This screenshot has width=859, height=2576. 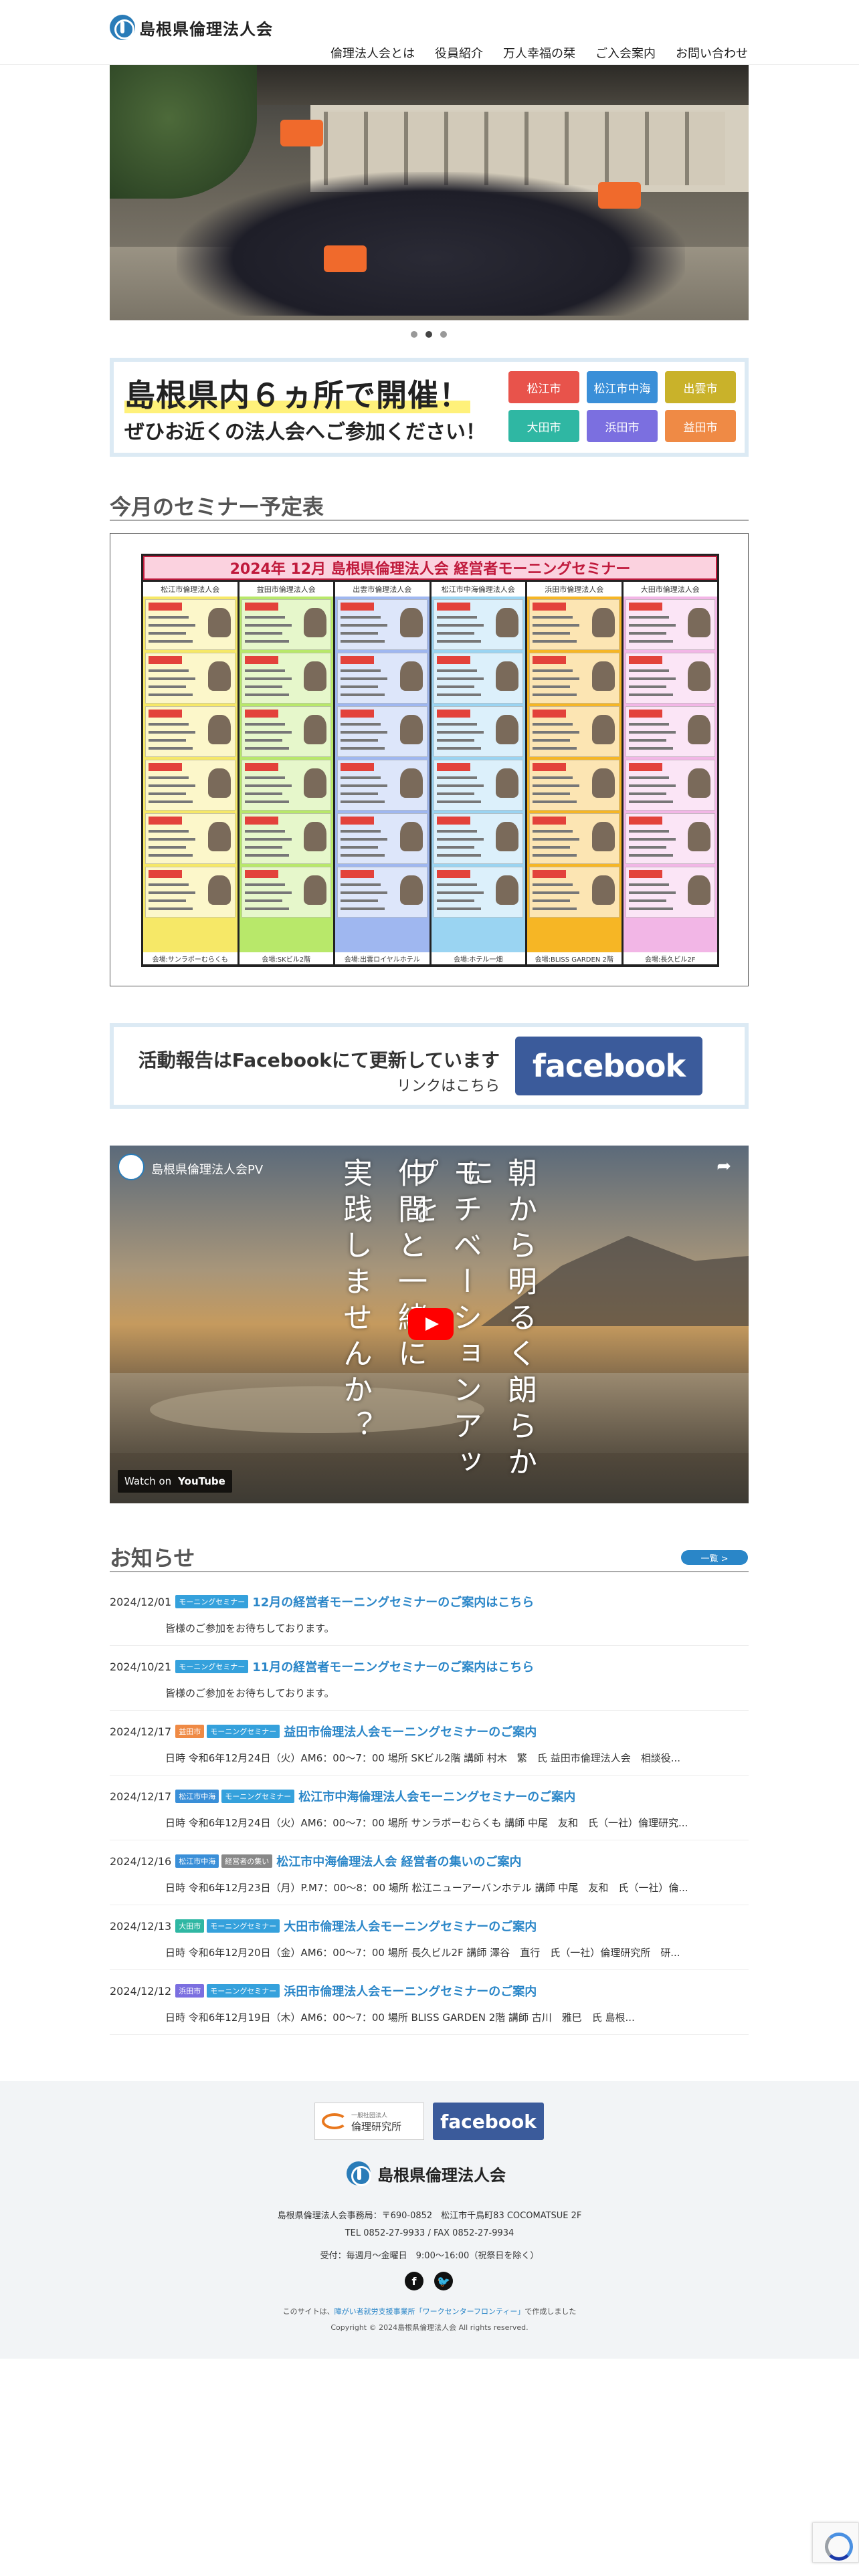 I want to click on footer-logo: 島根県倫理法人会, so click(x=427, y=2173).